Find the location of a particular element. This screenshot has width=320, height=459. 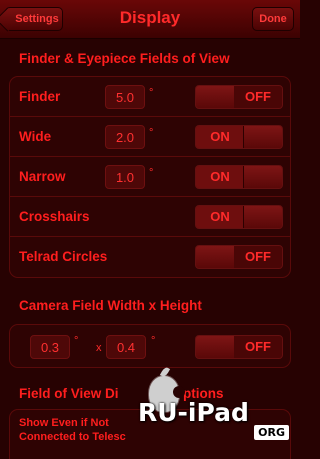

wide-label: Wide is located at coordinates (35, 136).